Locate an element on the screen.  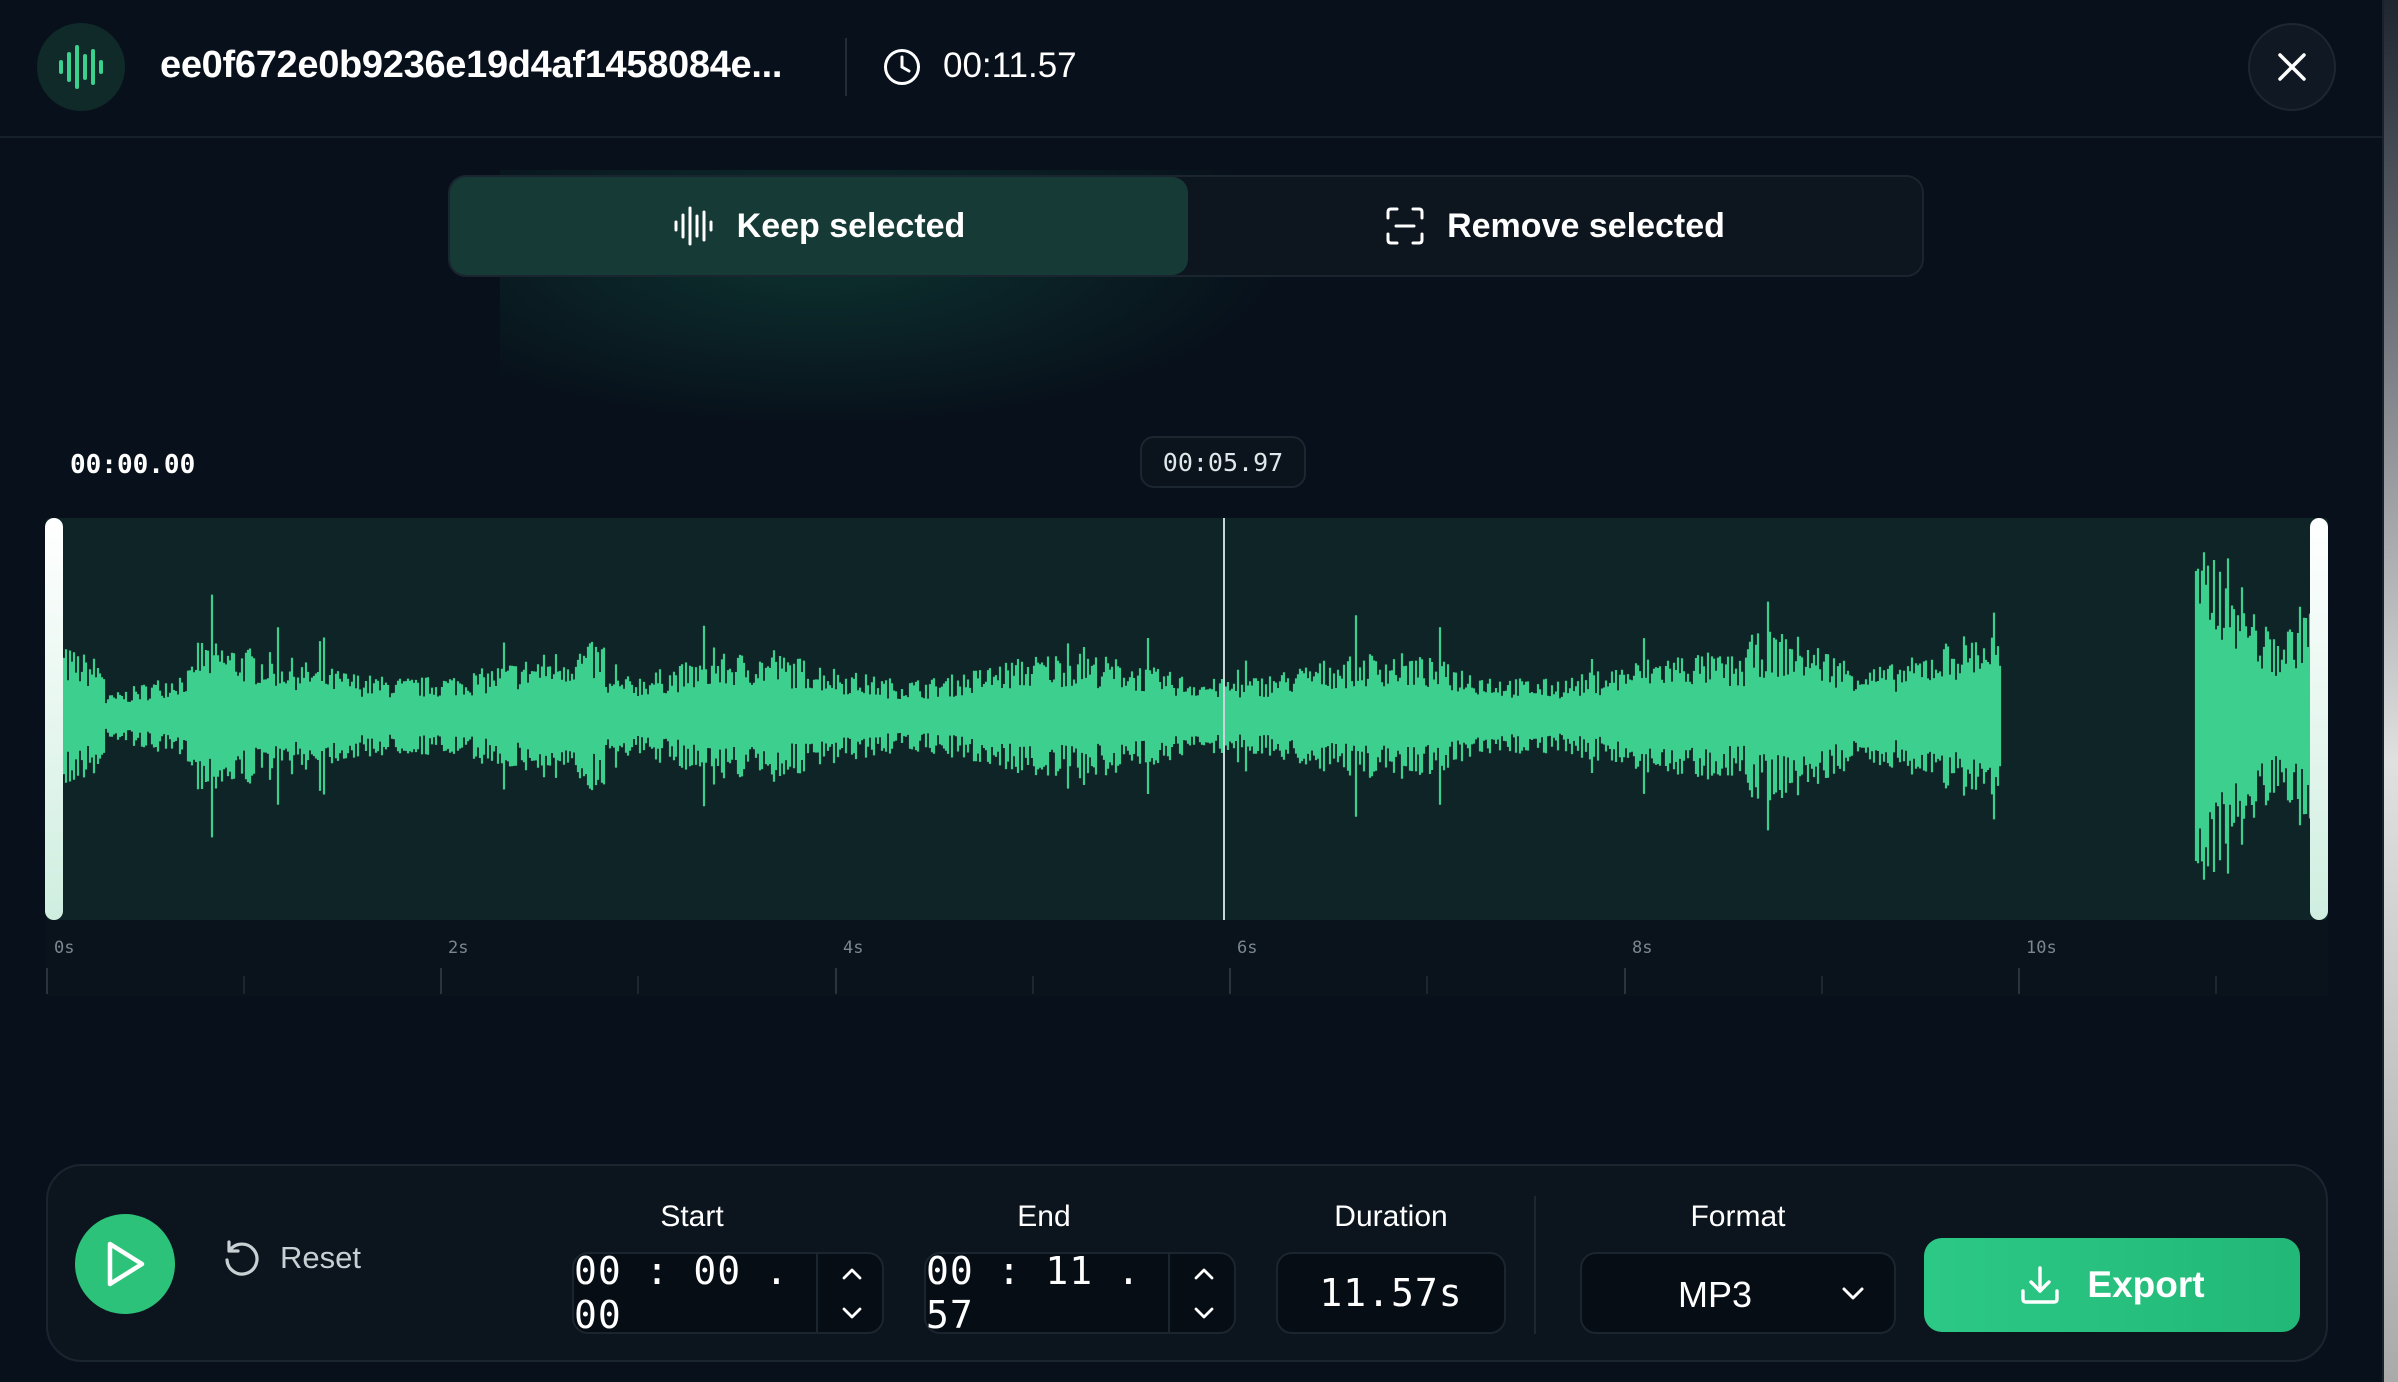
export-button: Export is located at coordinates (2112, 1285).